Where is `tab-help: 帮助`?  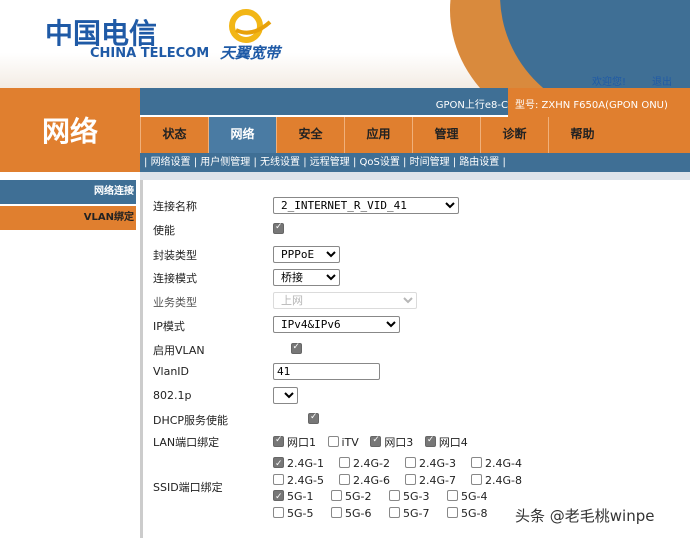 tab-help: 帮助 is located at coordinates (582, 135).